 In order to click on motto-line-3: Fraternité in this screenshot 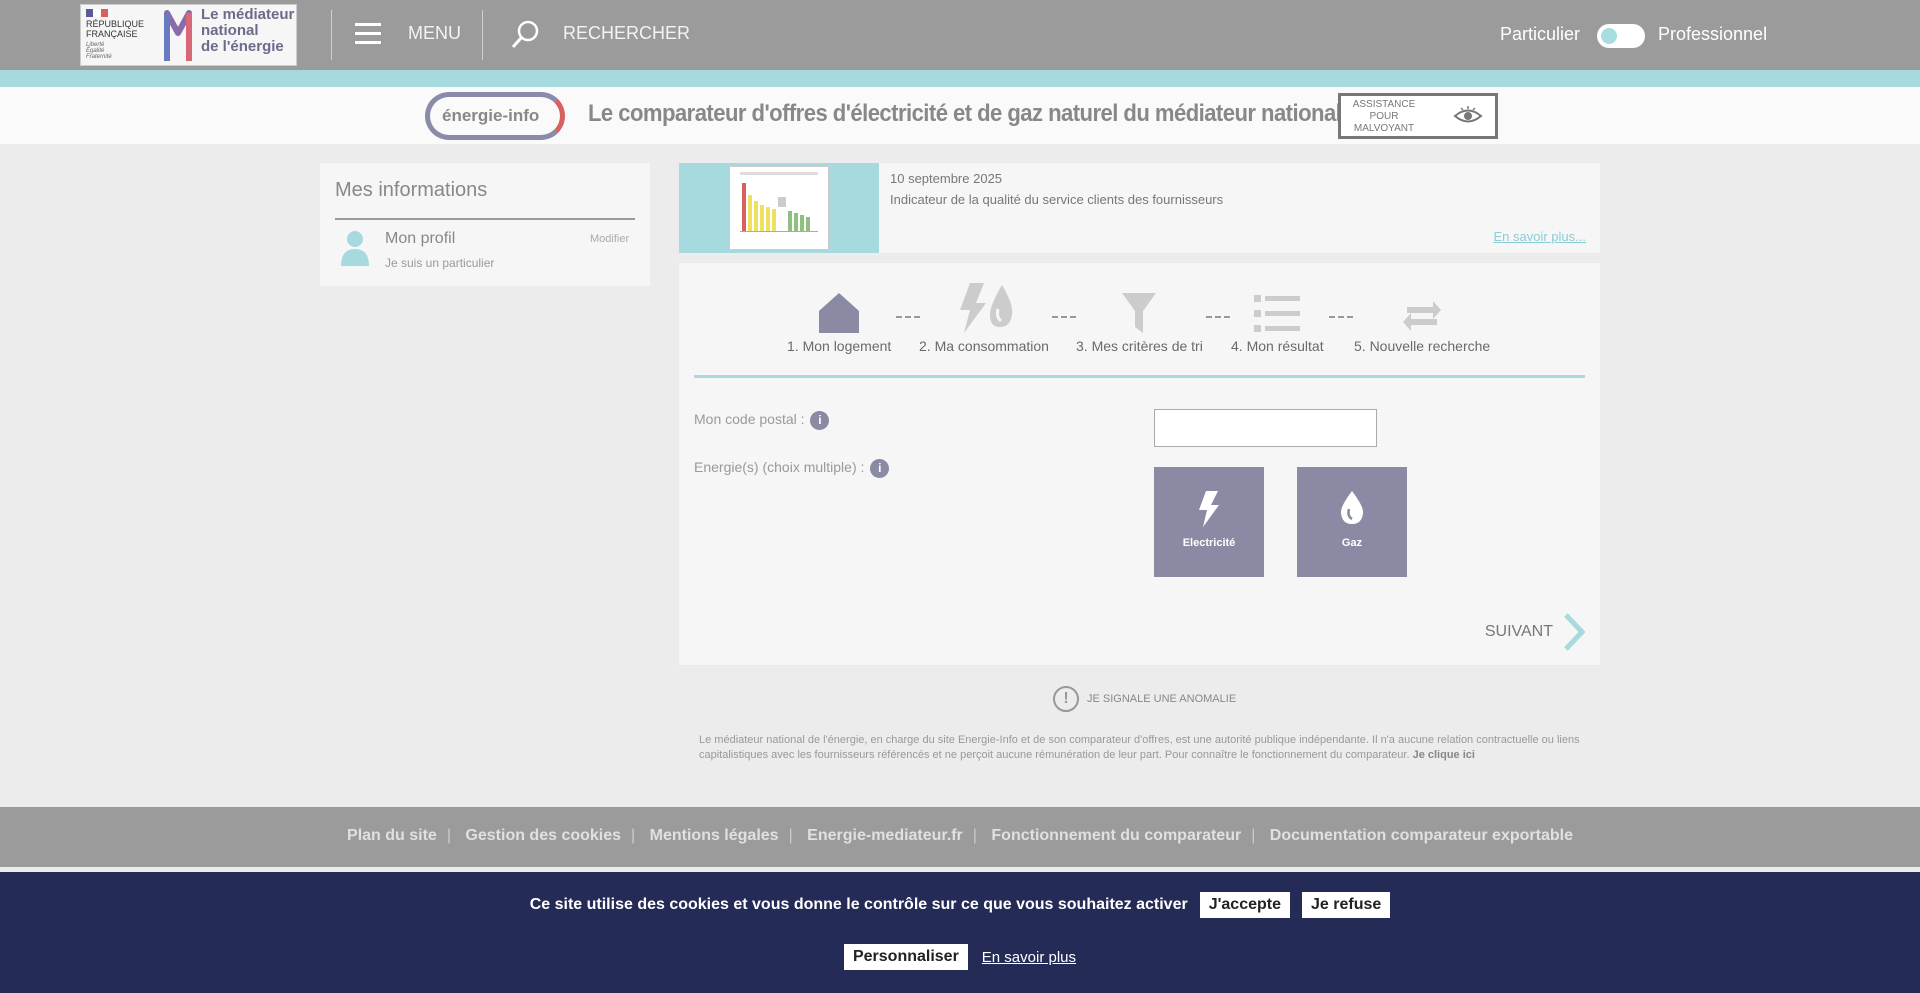, I will do `click(99, 57)`.